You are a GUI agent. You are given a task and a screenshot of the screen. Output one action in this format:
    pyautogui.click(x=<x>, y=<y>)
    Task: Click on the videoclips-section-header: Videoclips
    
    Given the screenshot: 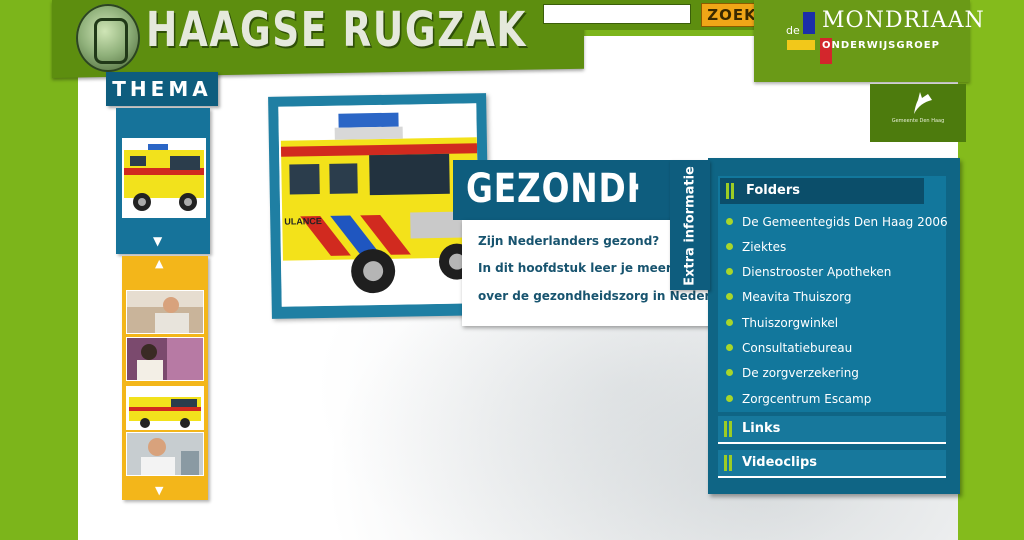 What is the action you would take?
    pyautogui.click(x=832, y=464)
    